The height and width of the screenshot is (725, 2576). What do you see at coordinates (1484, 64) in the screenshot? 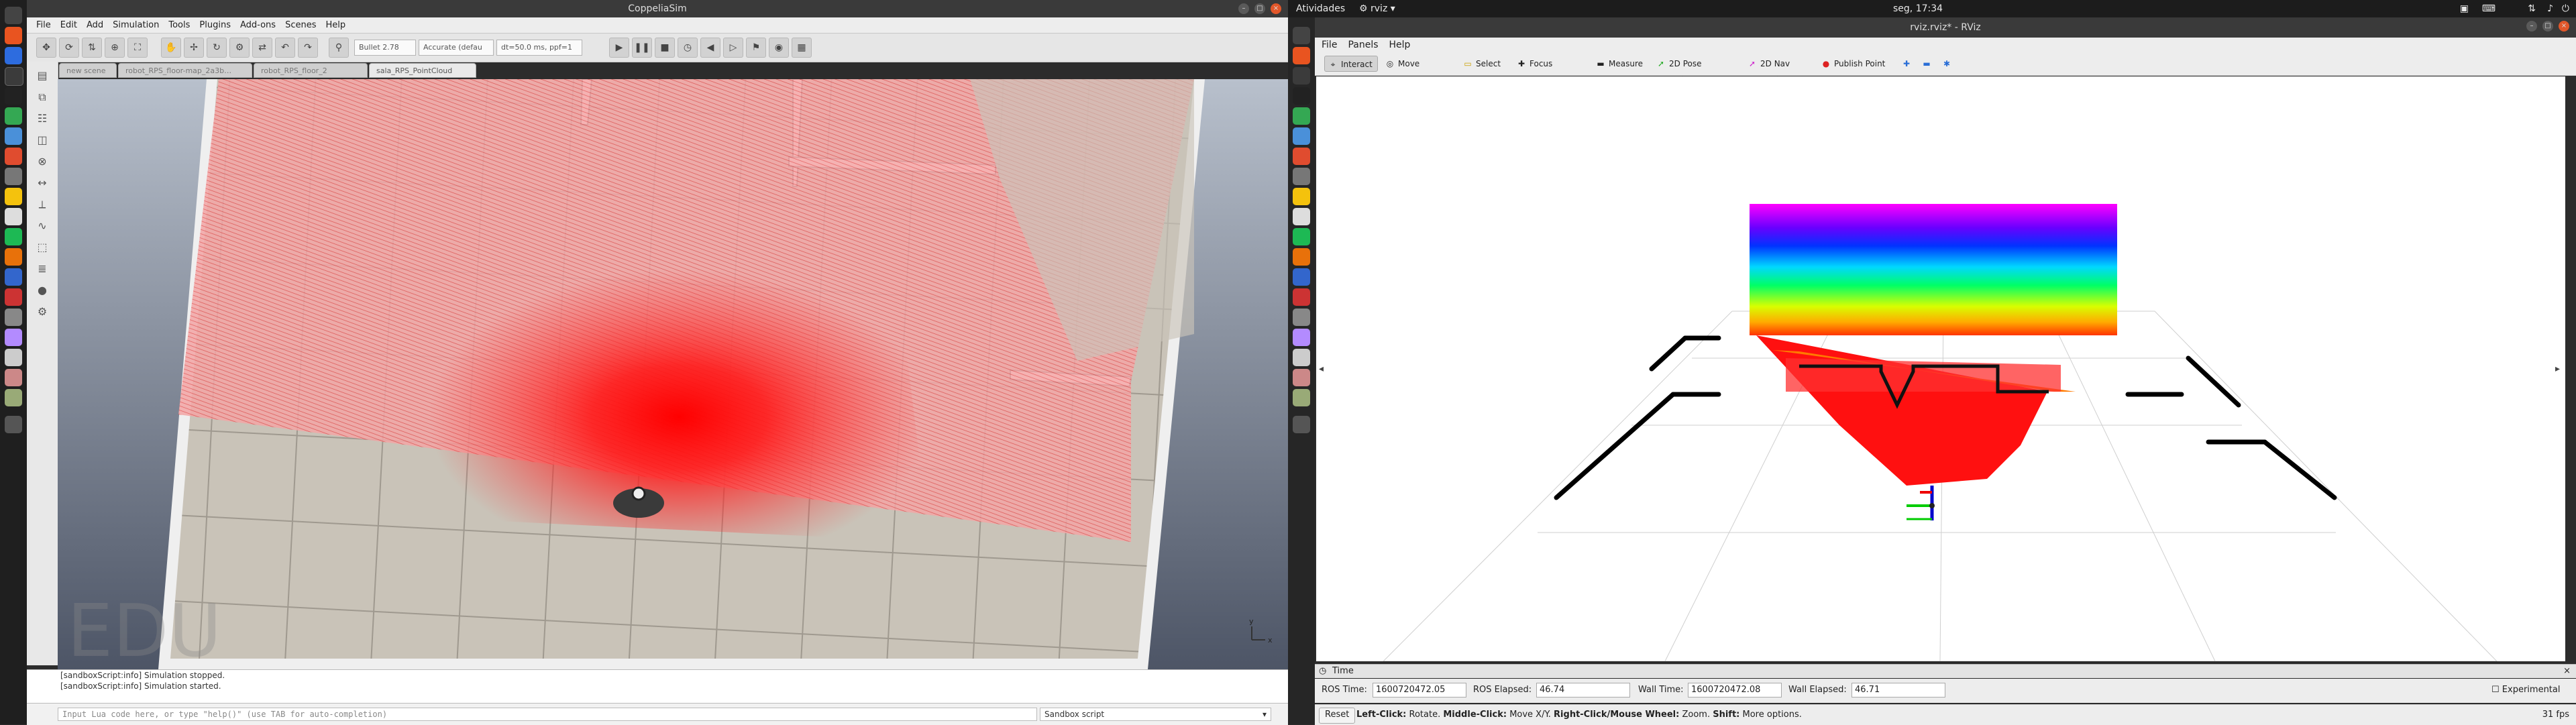
I see `tool-select: ▭ Select` at bounding box center [1484, 64].